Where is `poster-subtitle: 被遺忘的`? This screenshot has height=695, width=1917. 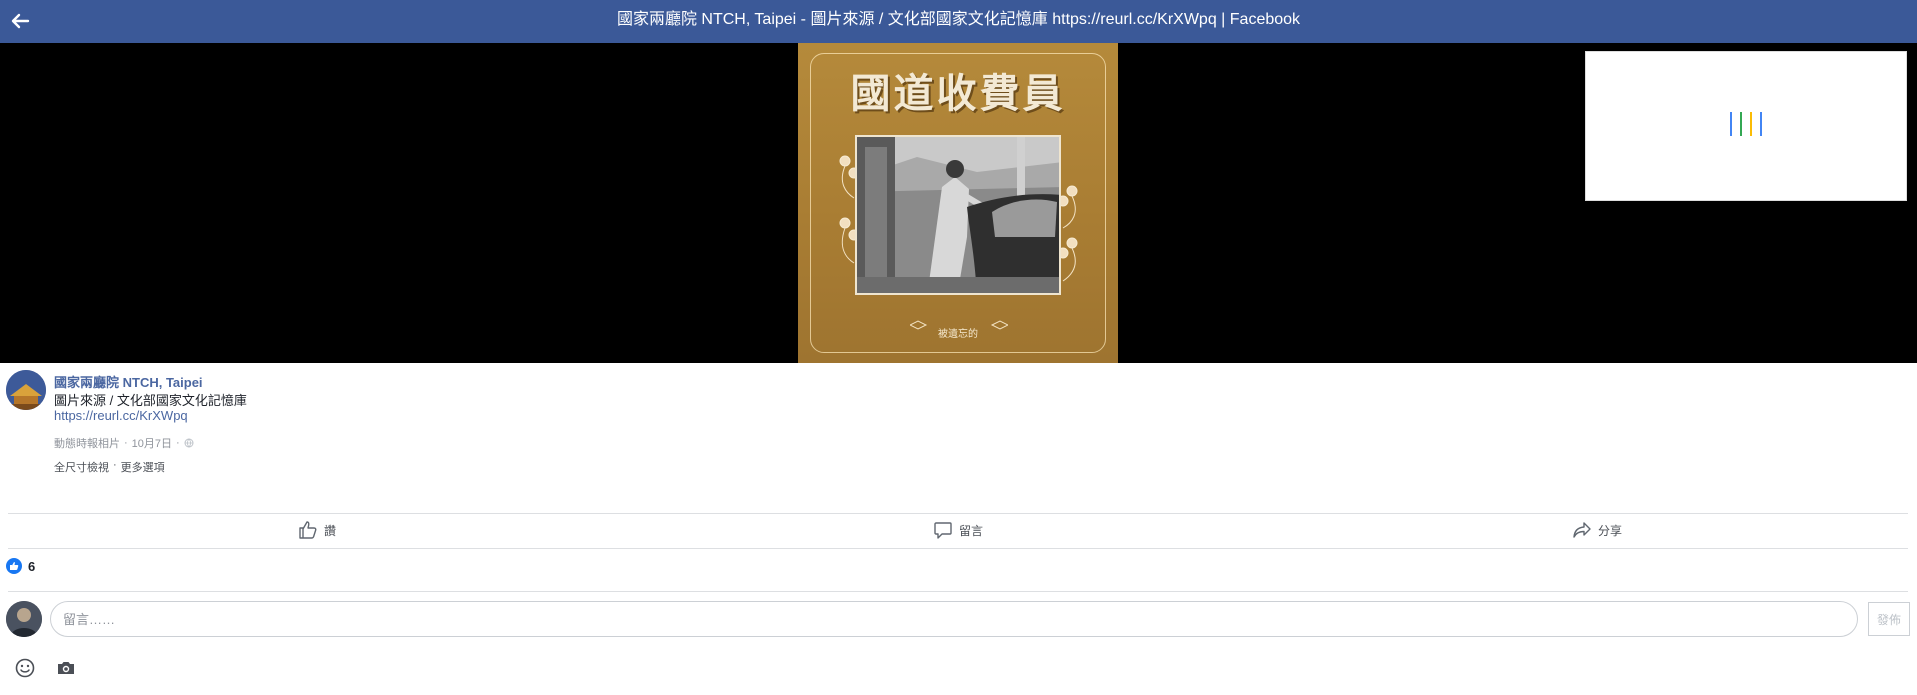
poster-subtitle: 被遺忘的 is located at coordinates (958, 334).